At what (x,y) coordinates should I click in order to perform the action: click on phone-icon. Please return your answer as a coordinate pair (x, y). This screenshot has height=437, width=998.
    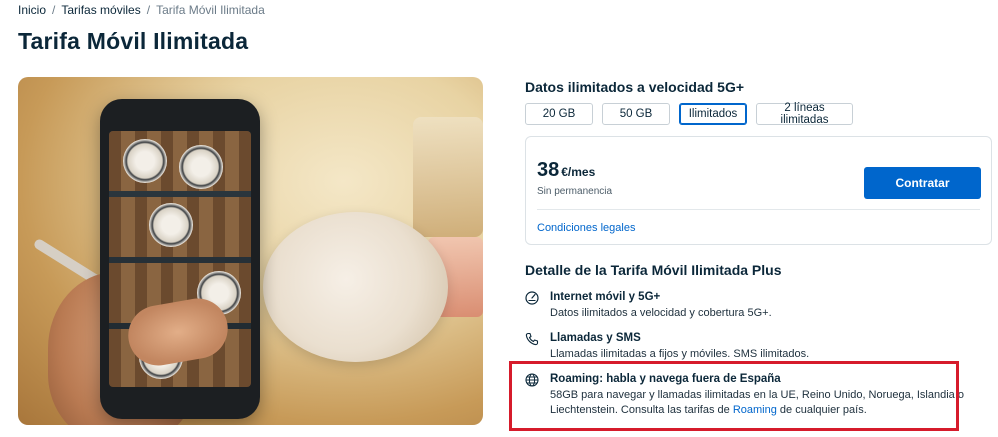
    Looking at the image, I should click on (532, 339).